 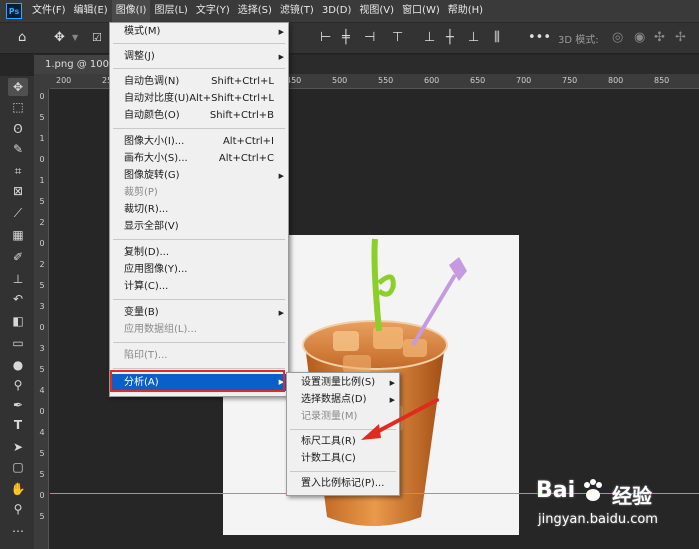 What do you see at coordinates (432, 80) in the screenshot?
I see `ruler-tick-label: 600` at bounding box center [432, 80].